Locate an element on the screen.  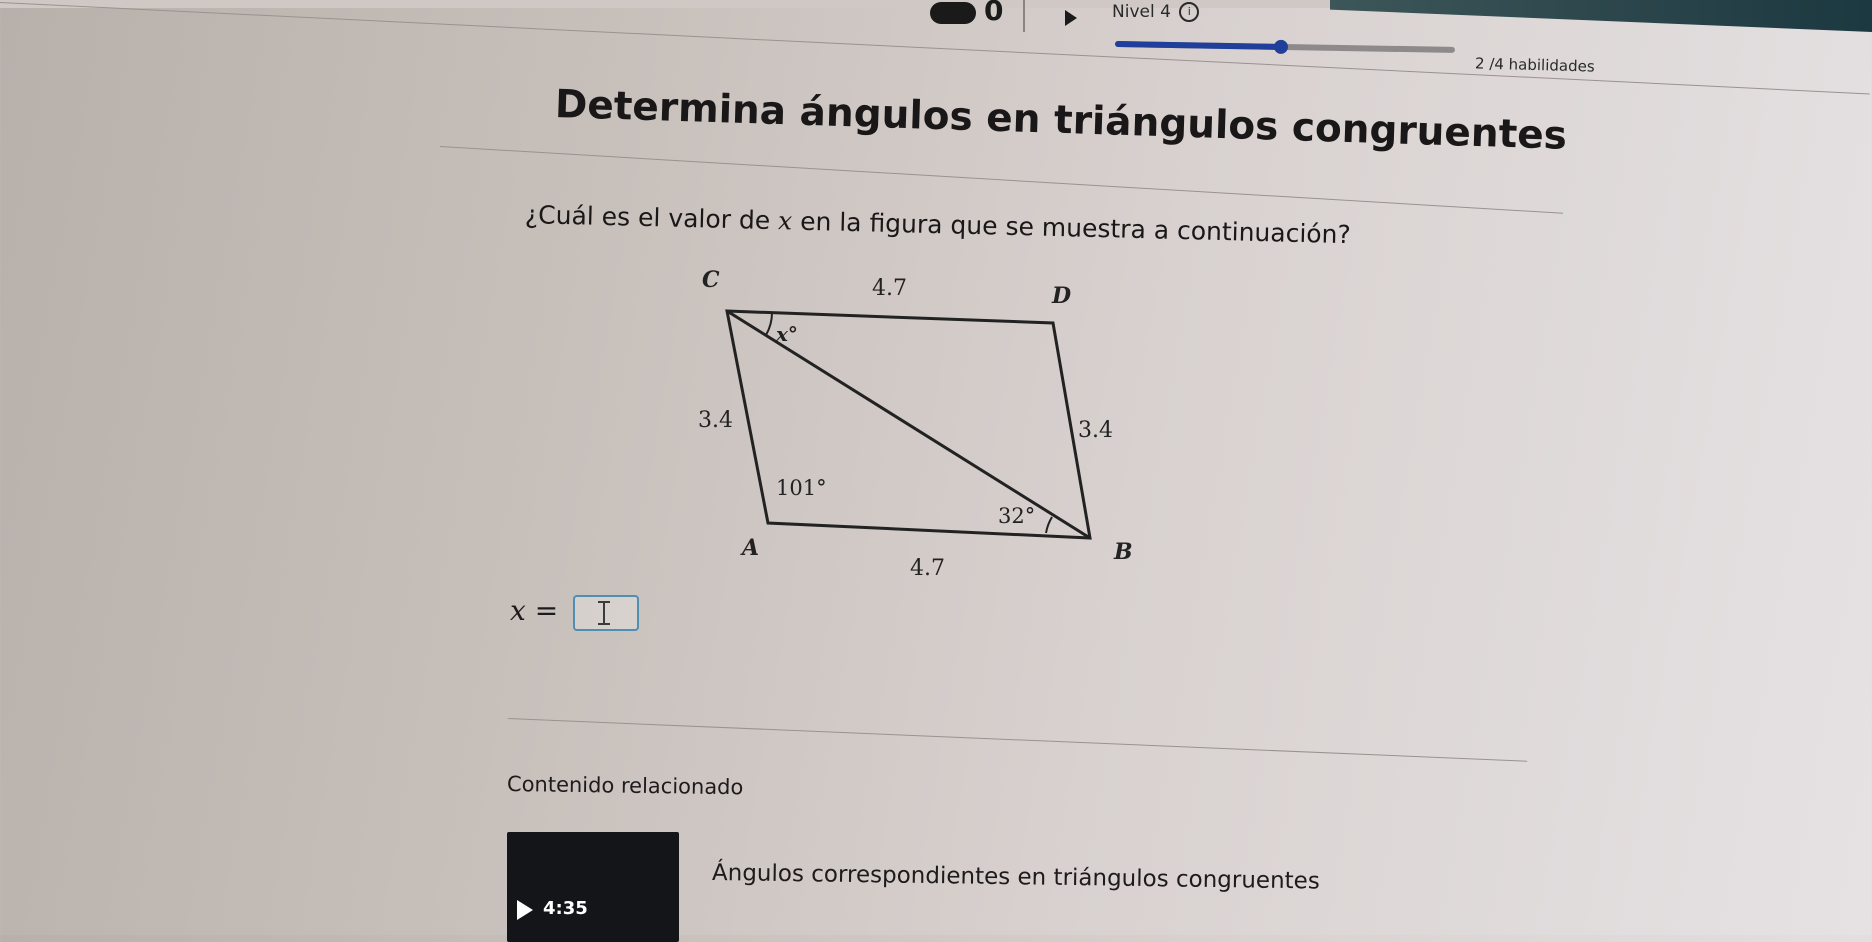
answer-row: x = is located at coordinates (575, 612).